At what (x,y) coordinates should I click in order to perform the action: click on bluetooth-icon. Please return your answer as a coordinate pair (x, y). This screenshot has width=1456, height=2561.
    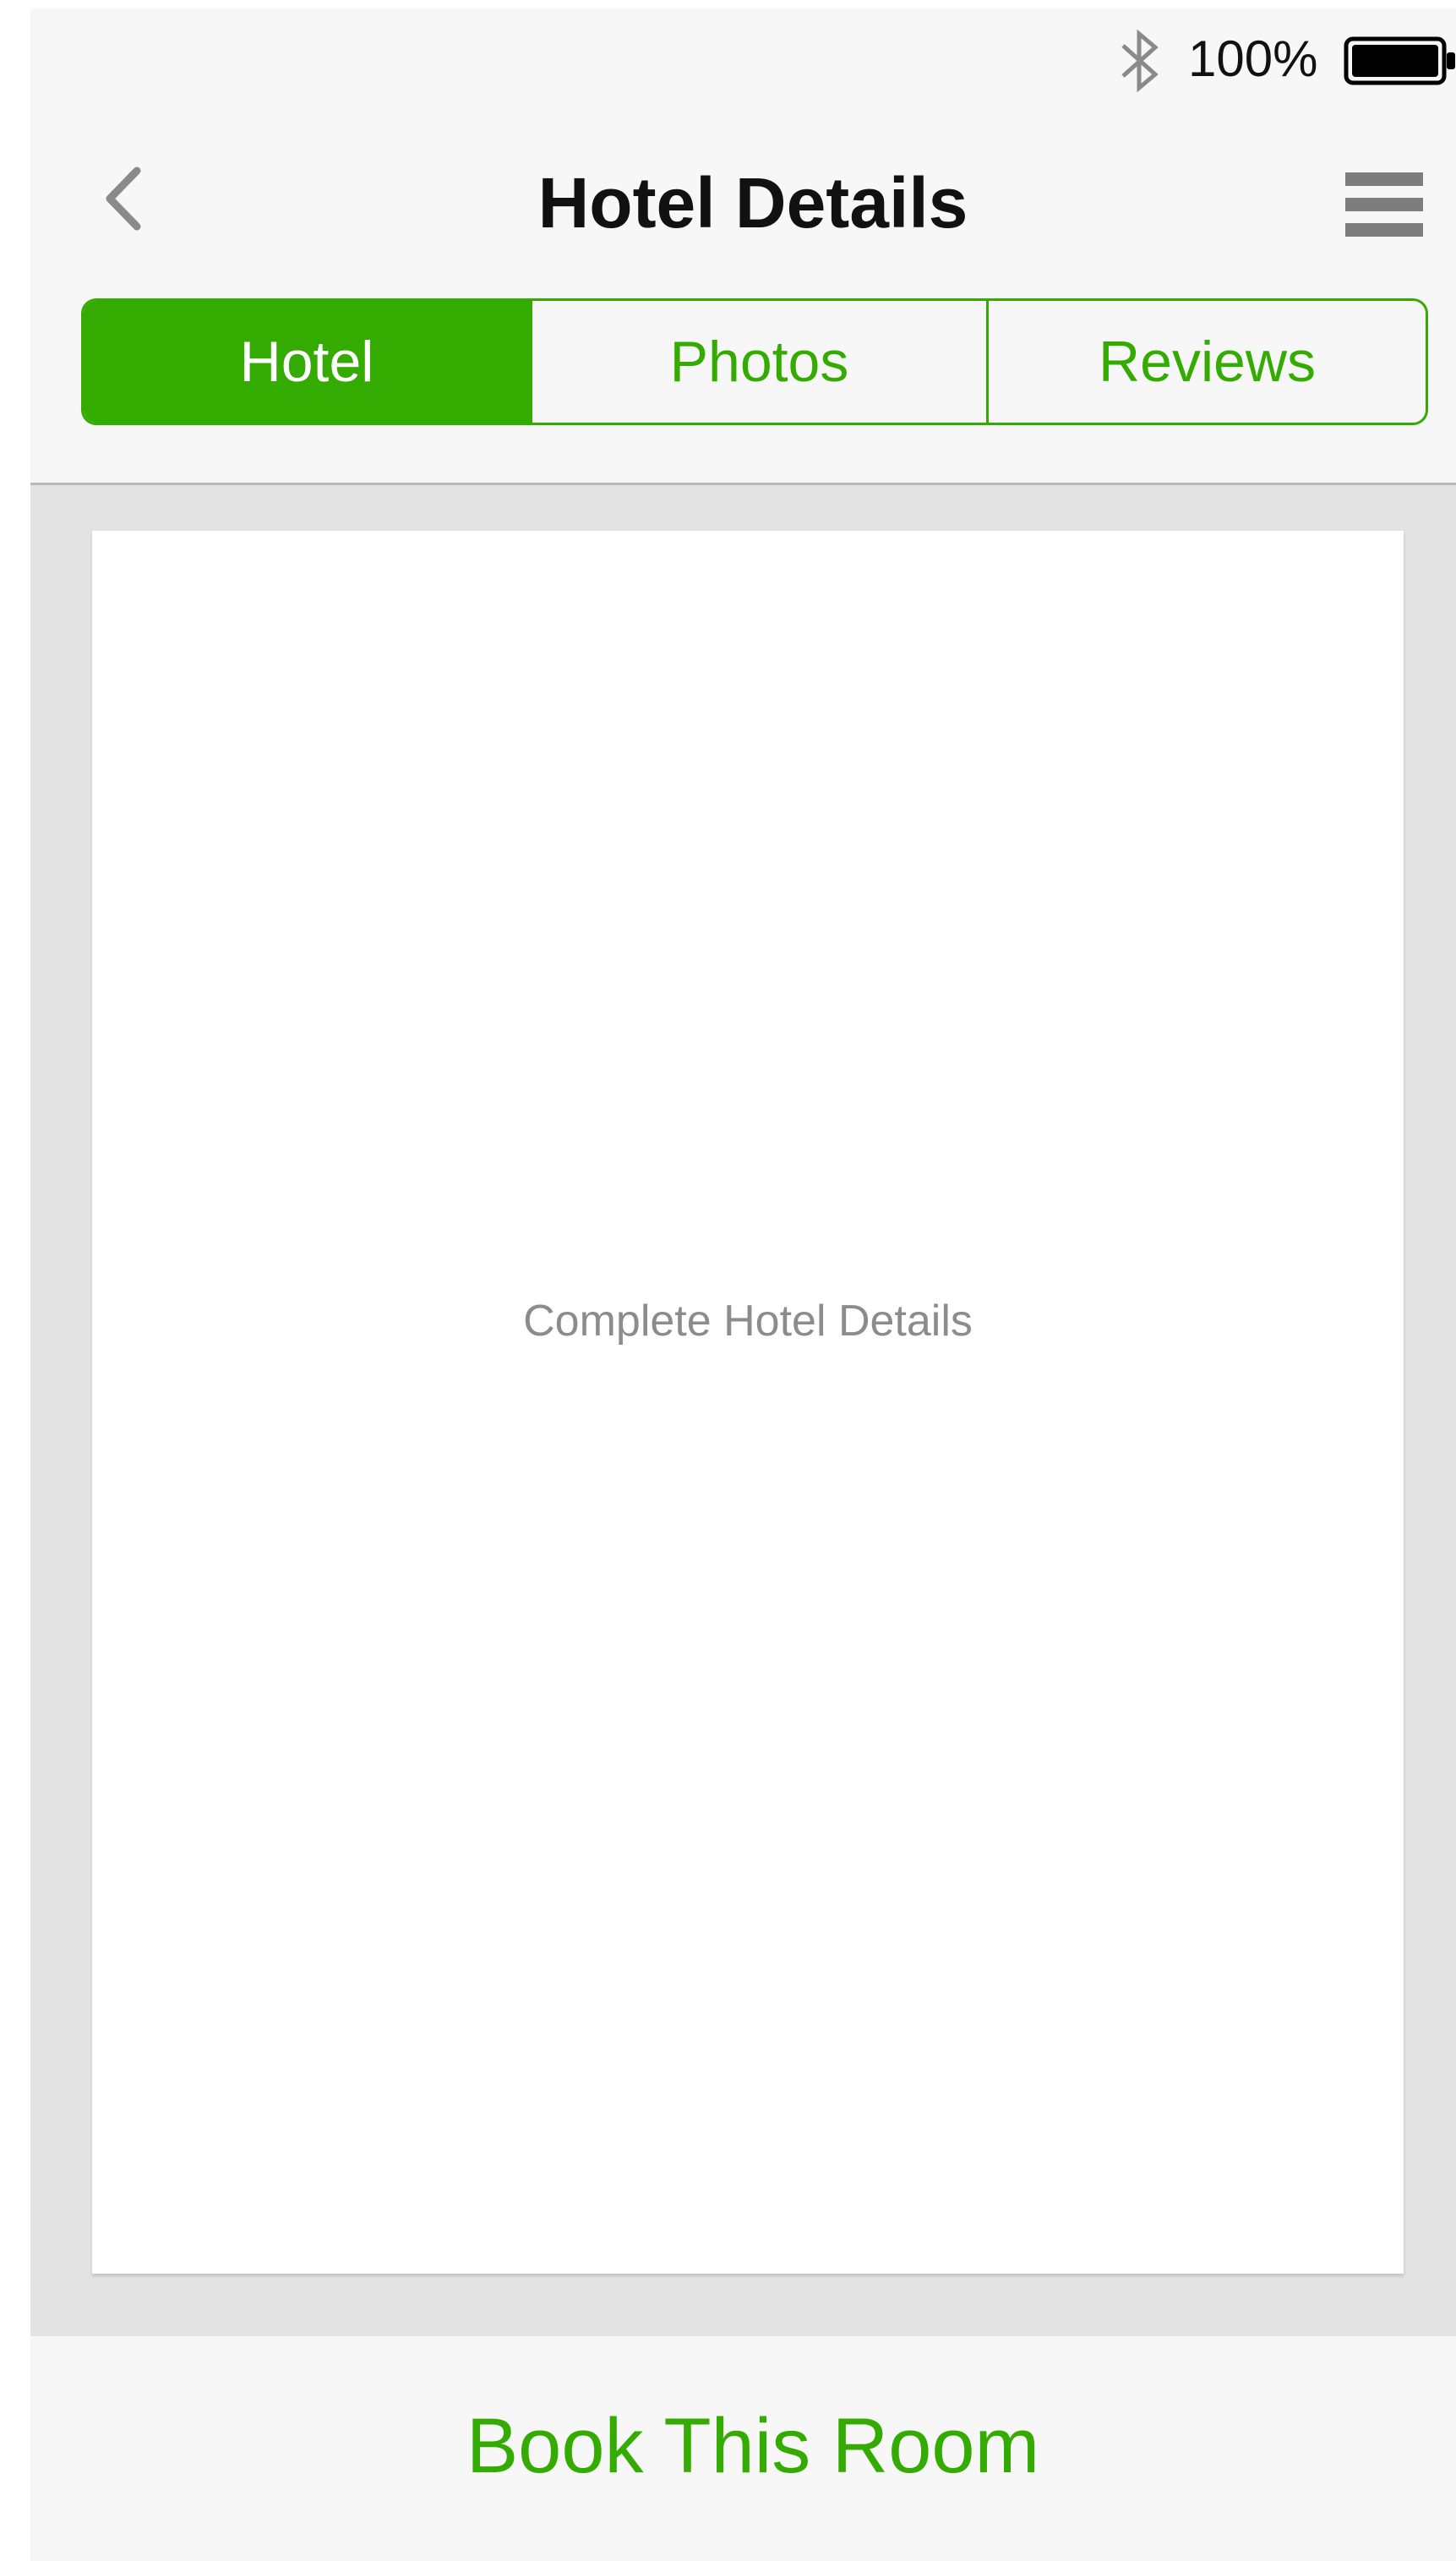
    Looking at the image, I should click on (1140, 61).